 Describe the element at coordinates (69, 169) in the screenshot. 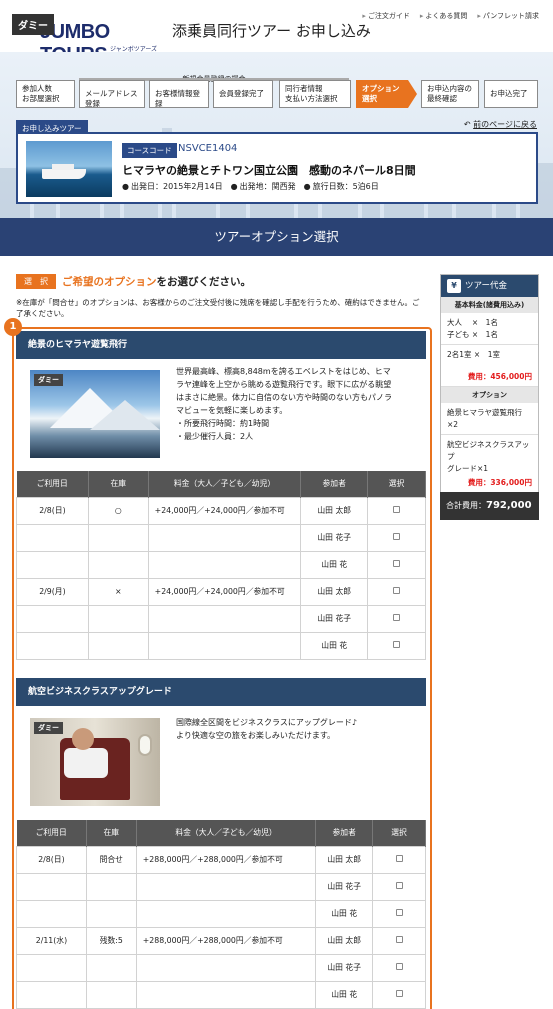

I see `cruise-ship-photo` at that location.